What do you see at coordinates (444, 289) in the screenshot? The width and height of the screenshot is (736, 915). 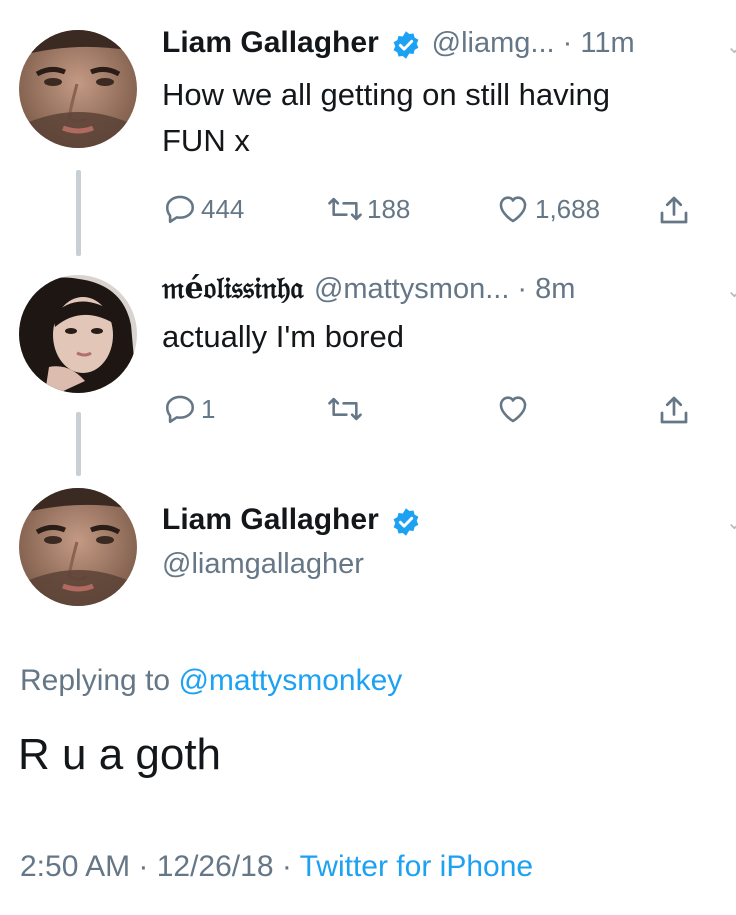 I see `author-handle-time: @mattysmon... · 8m` at bounding box center [444, 289].